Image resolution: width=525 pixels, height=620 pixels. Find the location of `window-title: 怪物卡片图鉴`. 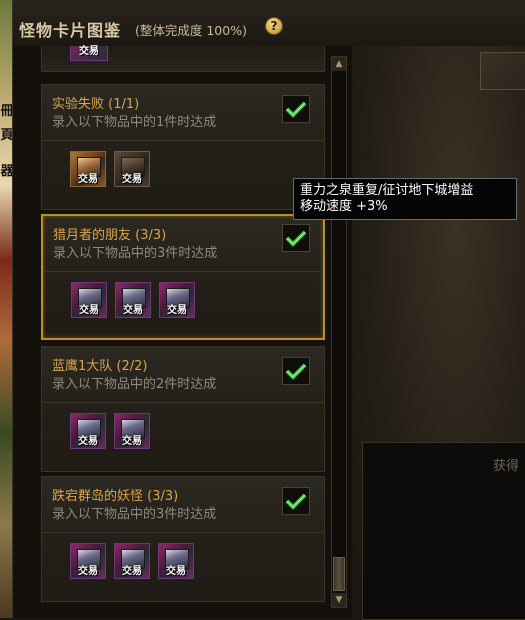

window-title: 怪物卡片图鉴 is located at coordinates (70, 30).